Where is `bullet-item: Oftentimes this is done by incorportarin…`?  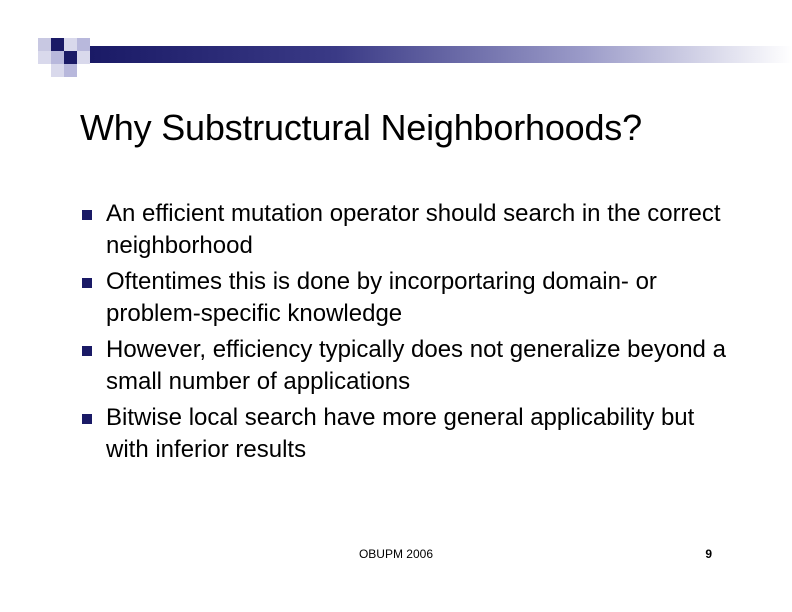
bullet-item: Oftentimes this is done by incorportarin… is located at coordinates (405, 298).